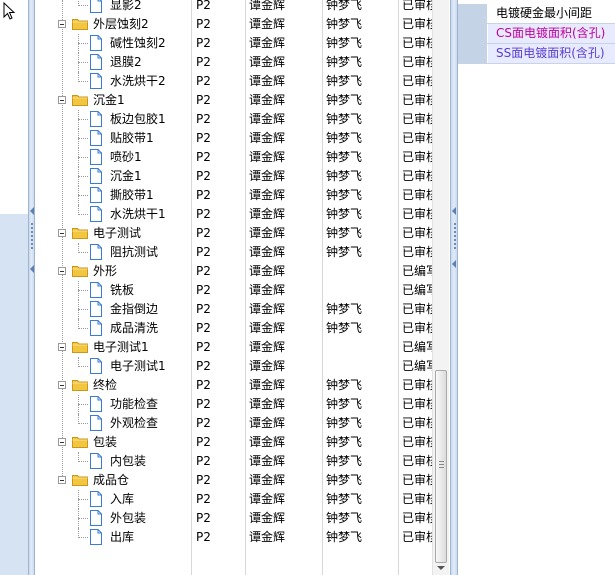  What do you see at coordinates (441, 466) in the screenshot?
I see `scrollbar-thumb` at bounding box center [441, 466].